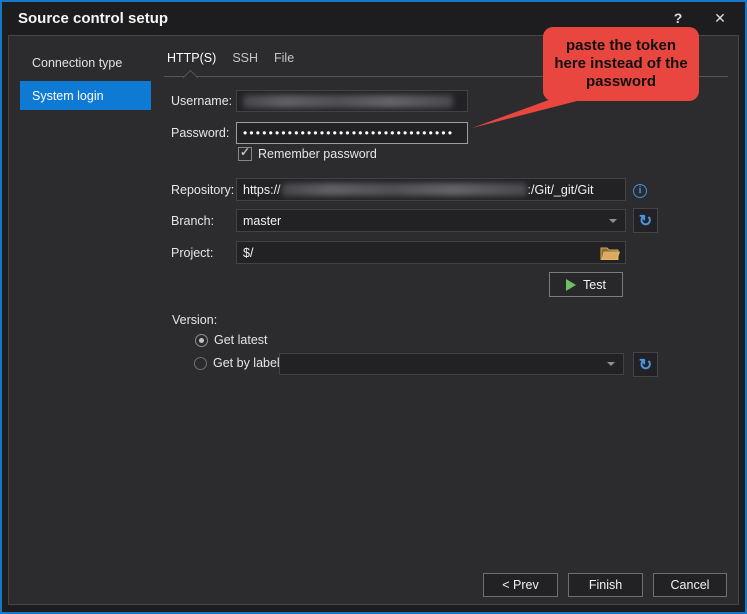  What do you see at coordinates (594, 284) in the screenshot?
I see `test-button-label: Test` at bounding box center [594, 284].